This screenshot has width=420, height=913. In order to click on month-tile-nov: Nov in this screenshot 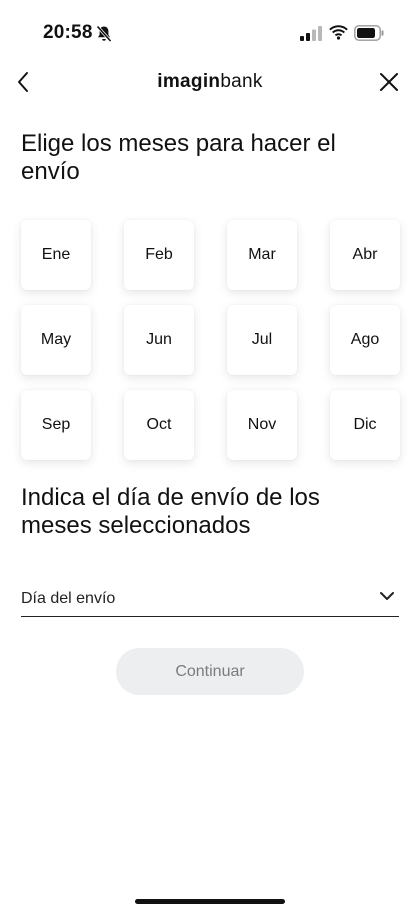, I will do `click(262, 425)`.